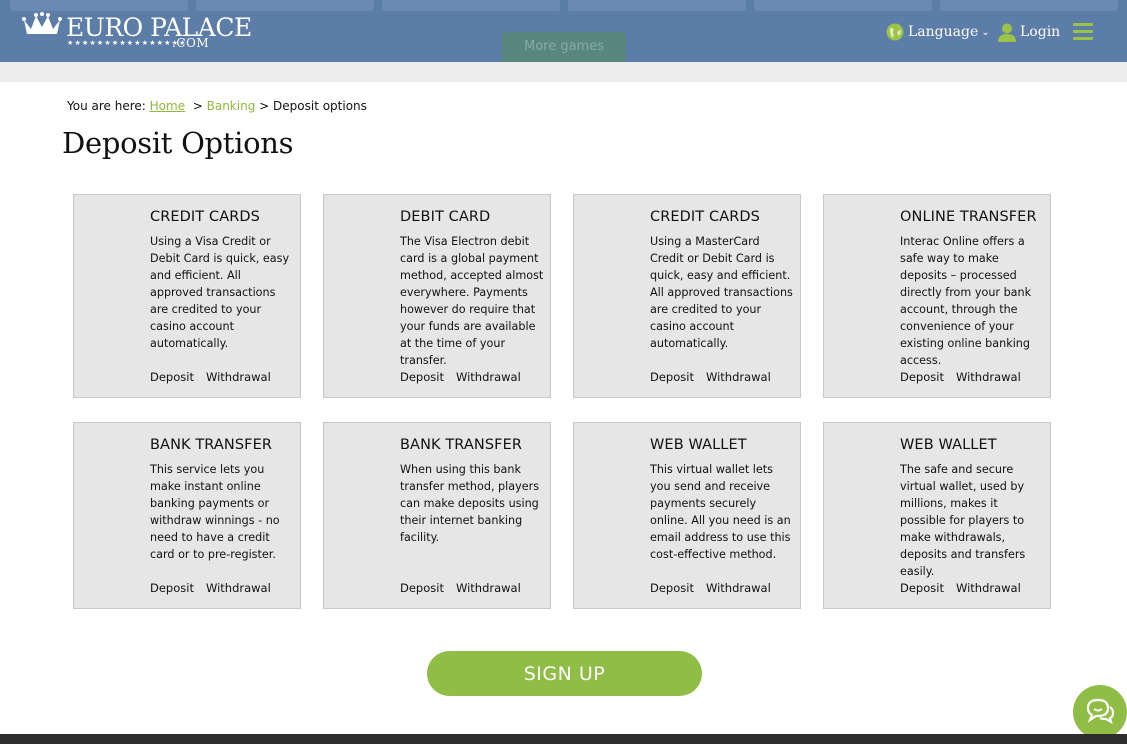 This screenshot has width=1127, height=744. Describe the element at coordinates (1040, 32) in the screenshot. I see `login-label: Login` at that location.